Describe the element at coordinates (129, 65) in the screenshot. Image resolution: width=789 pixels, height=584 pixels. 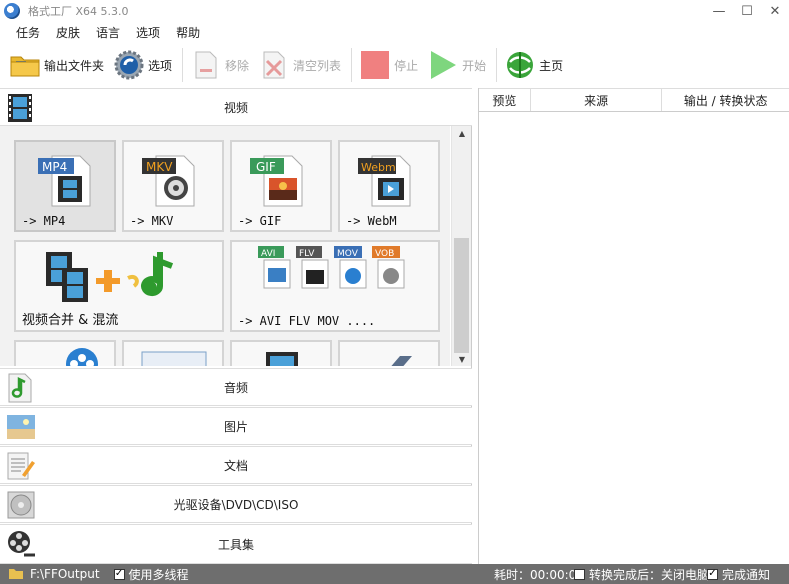
I see `options-gear-icon` at that location.